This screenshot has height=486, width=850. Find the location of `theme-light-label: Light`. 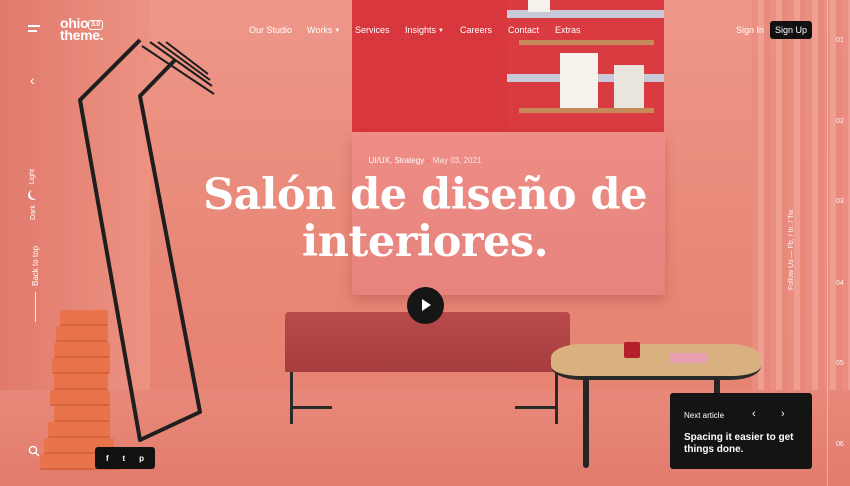

theme-light-label: Light is located at coordinates (33, 176).